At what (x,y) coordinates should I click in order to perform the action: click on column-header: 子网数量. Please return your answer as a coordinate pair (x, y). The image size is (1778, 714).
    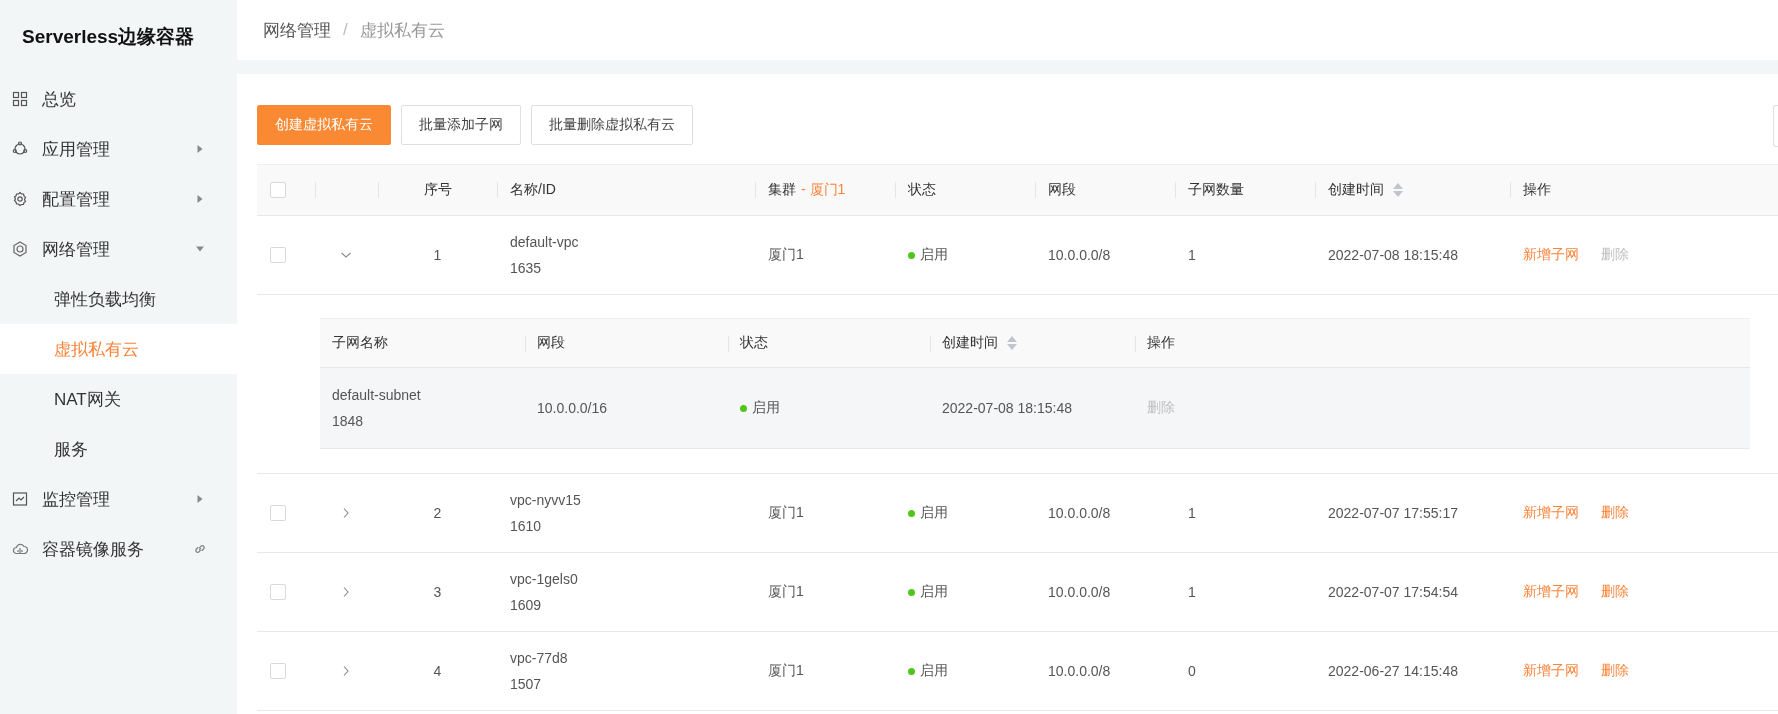
    Looking at the image, I should click on (1216, 190).